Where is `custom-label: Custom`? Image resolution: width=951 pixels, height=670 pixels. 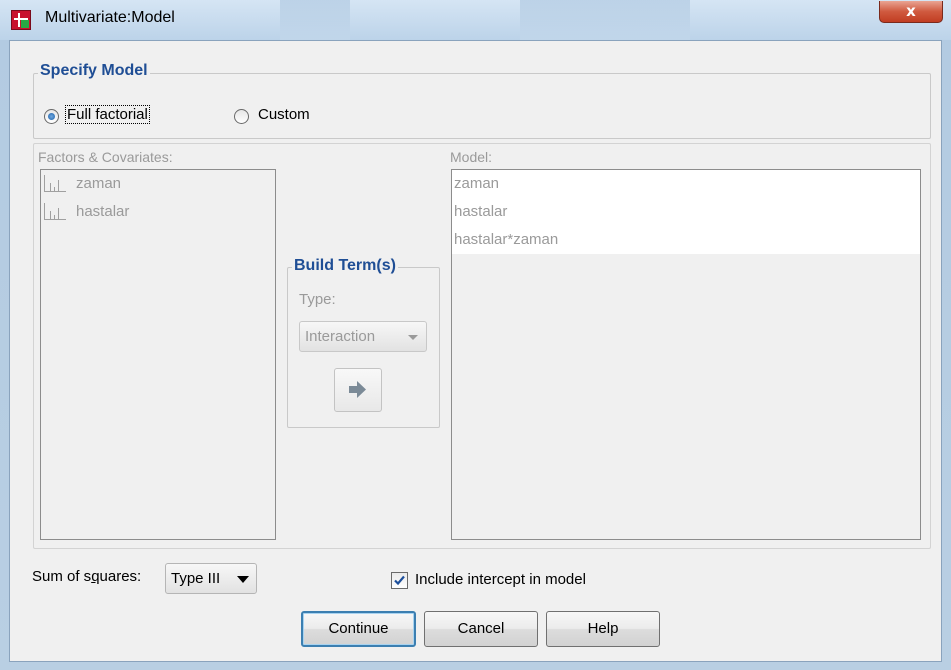
custom-label: Custom is located at coordinates (284, 114).